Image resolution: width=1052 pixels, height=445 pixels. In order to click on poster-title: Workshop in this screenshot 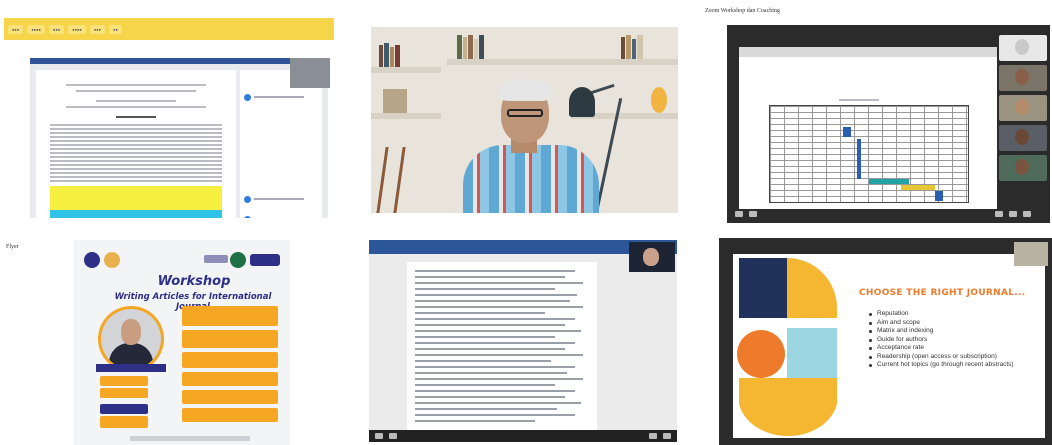, I will do `click(194, 281)`.